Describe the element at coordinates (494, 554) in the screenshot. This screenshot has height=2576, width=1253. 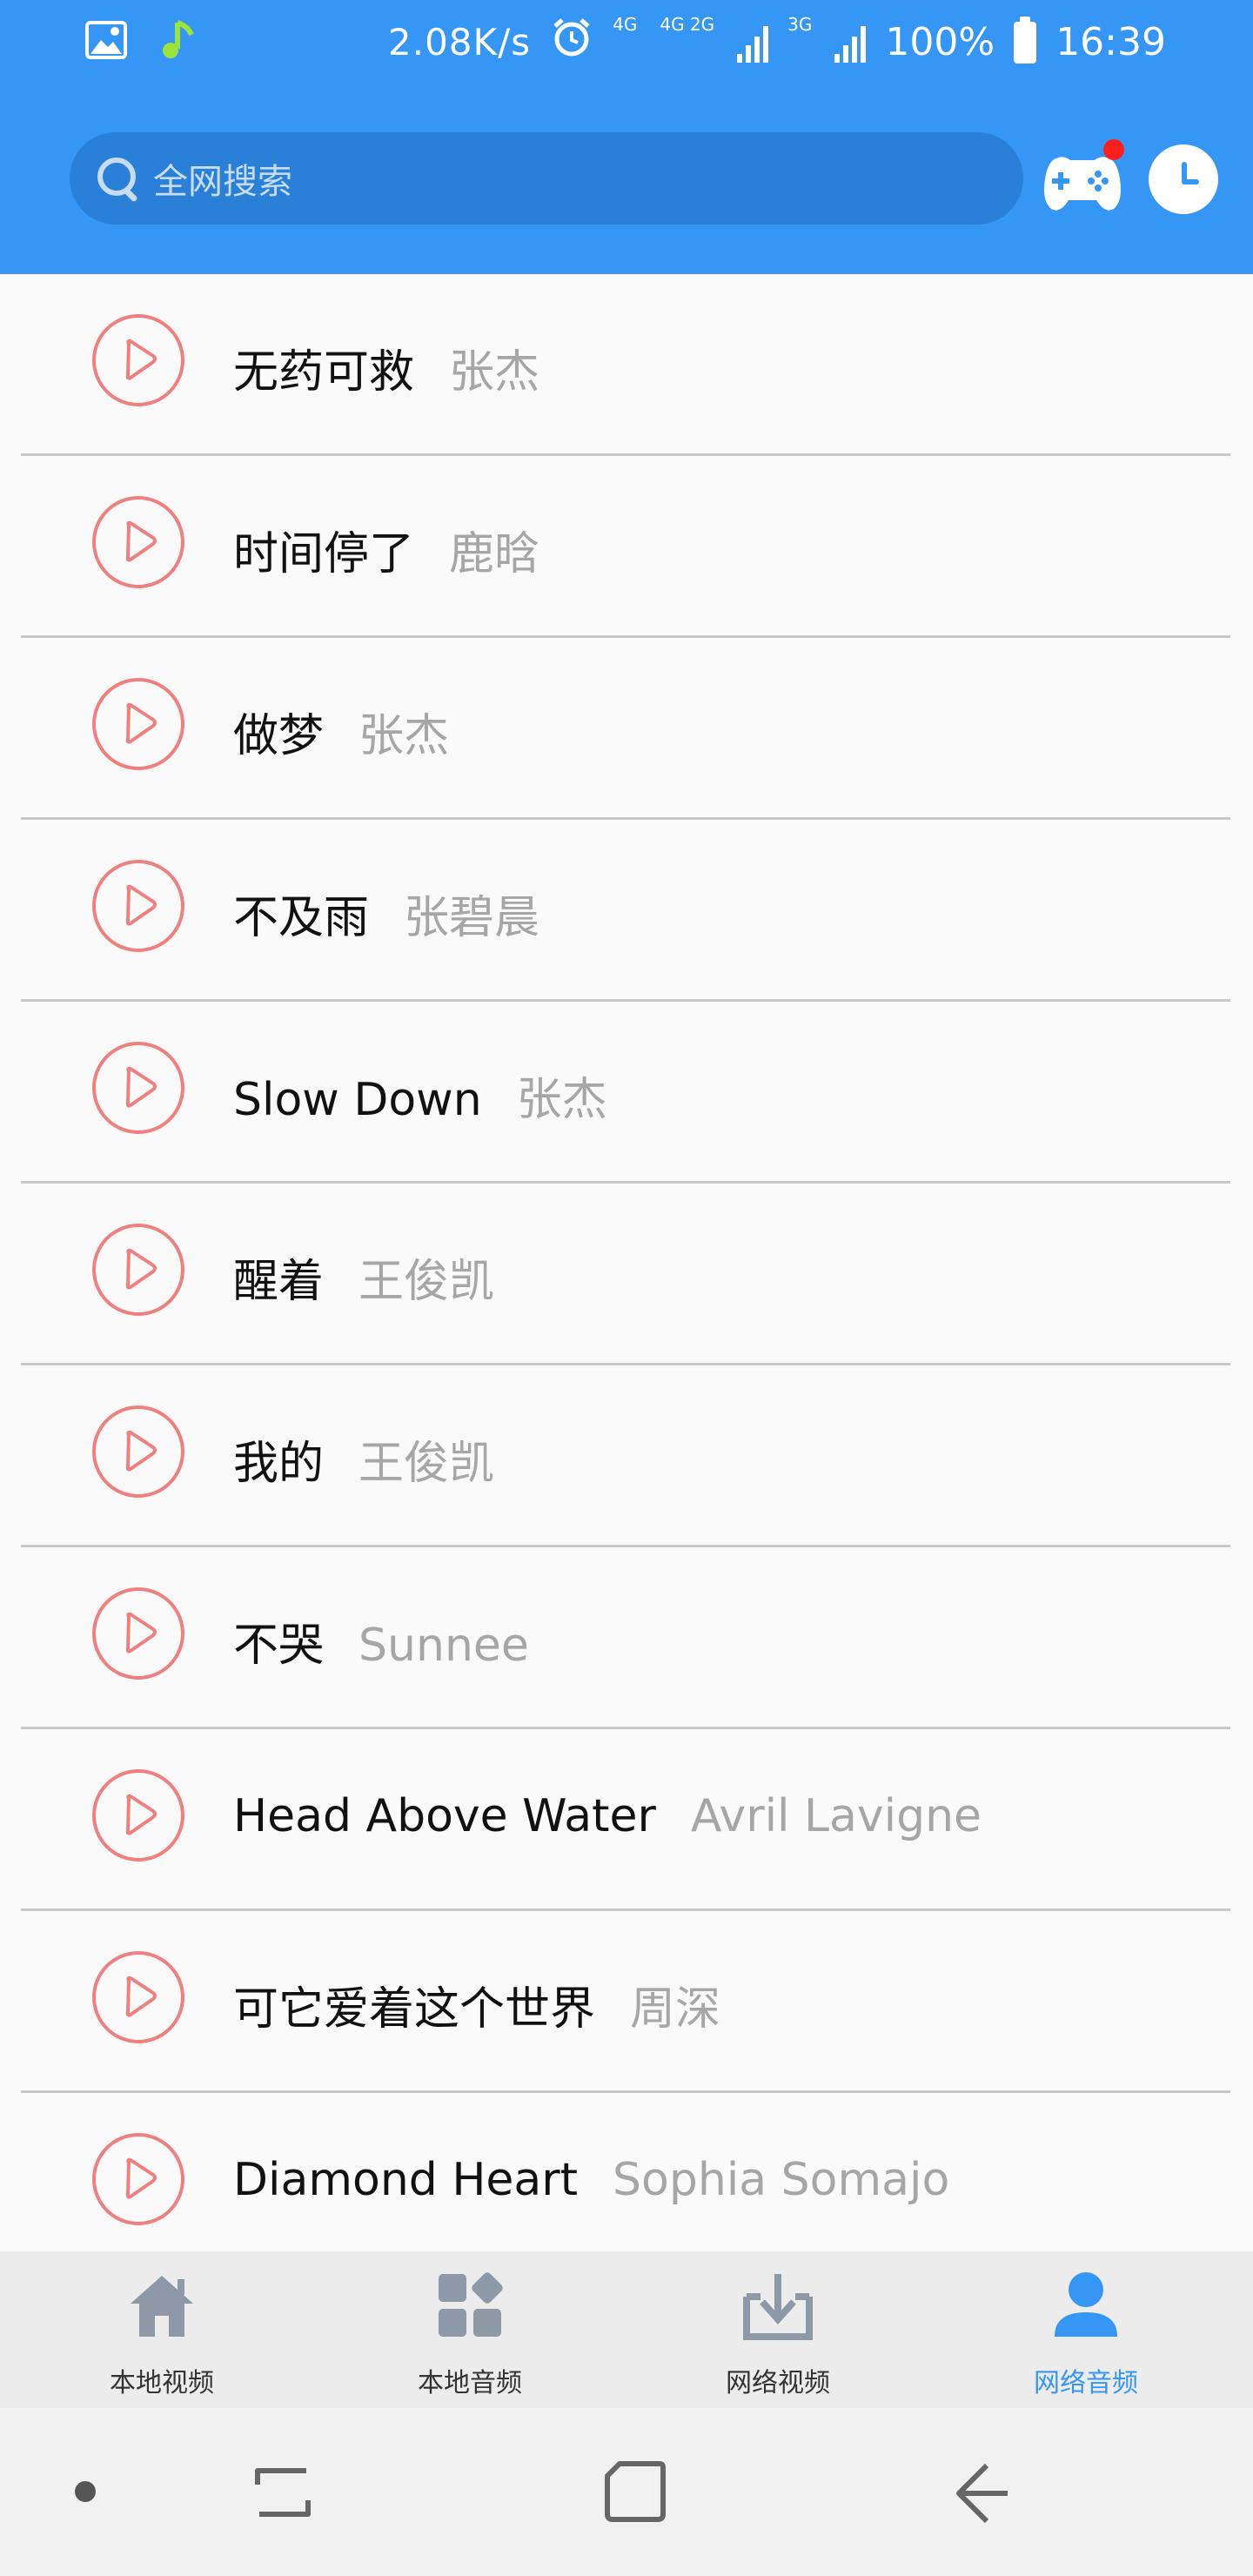
I see `song-artist: 鹿晗` at that location.